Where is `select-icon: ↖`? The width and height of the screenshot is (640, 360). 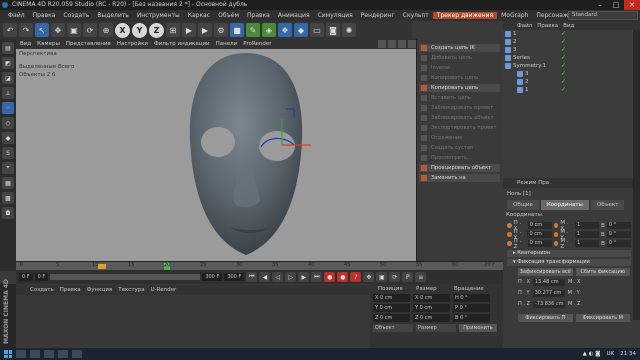
select-icon: ↖ is located at coordinates (42, 30).